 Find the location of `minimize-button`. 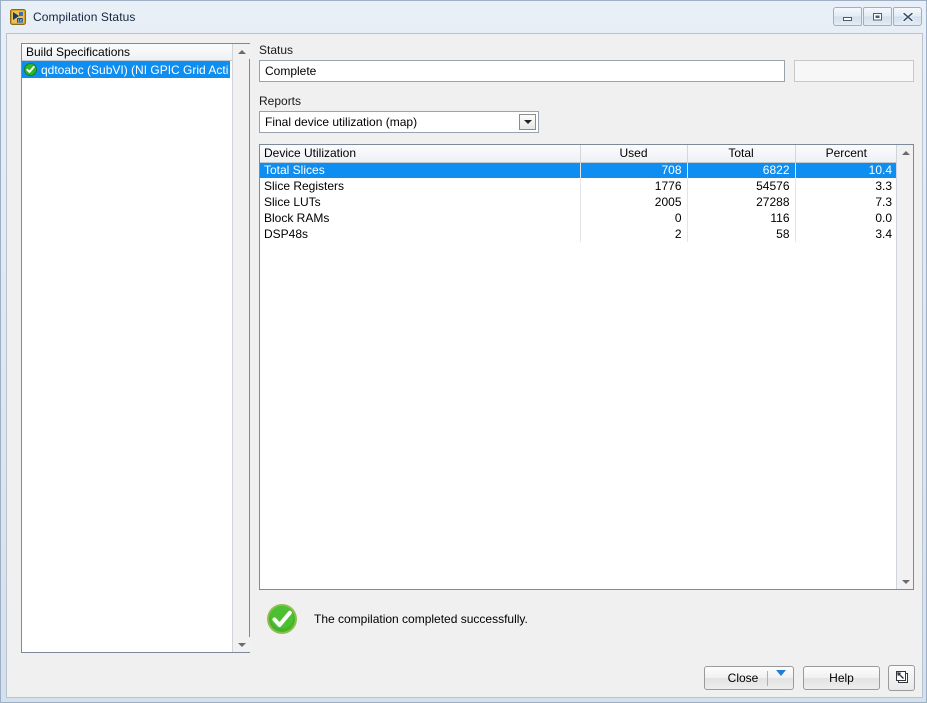

minimize-button is located at coordinates (847, 16).